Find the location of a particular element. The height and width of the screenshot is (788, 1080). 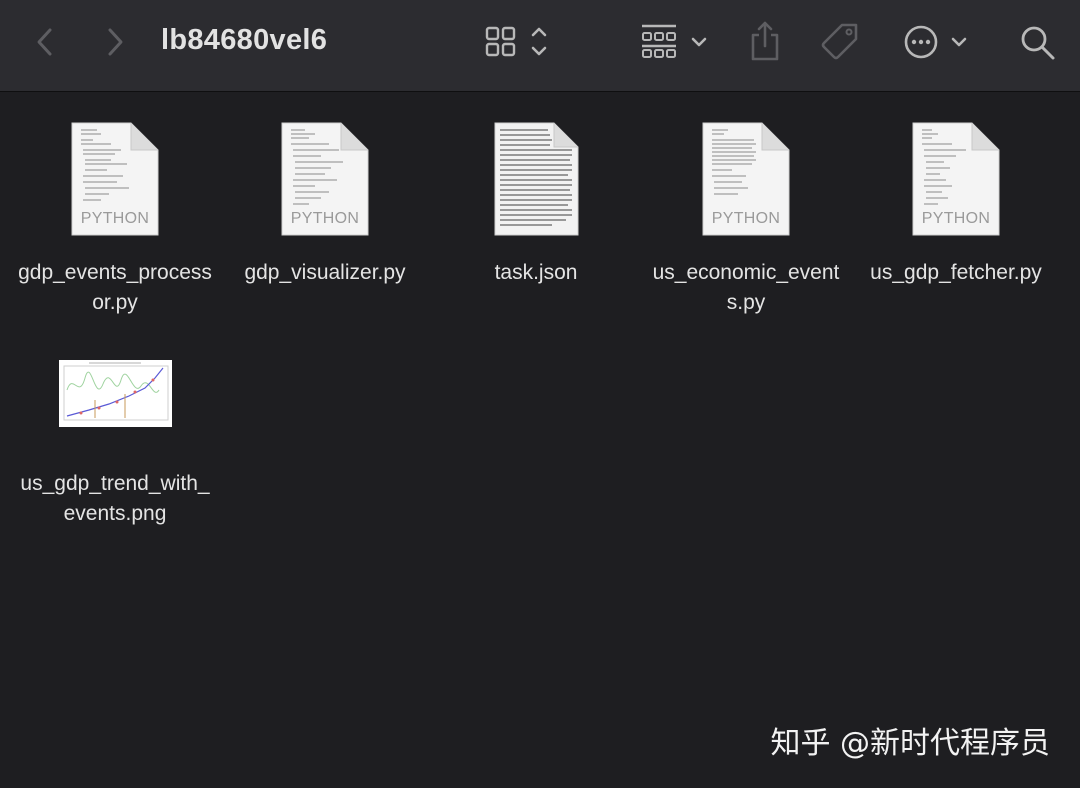

file-name: task.json is located at coordinates (536, 272).